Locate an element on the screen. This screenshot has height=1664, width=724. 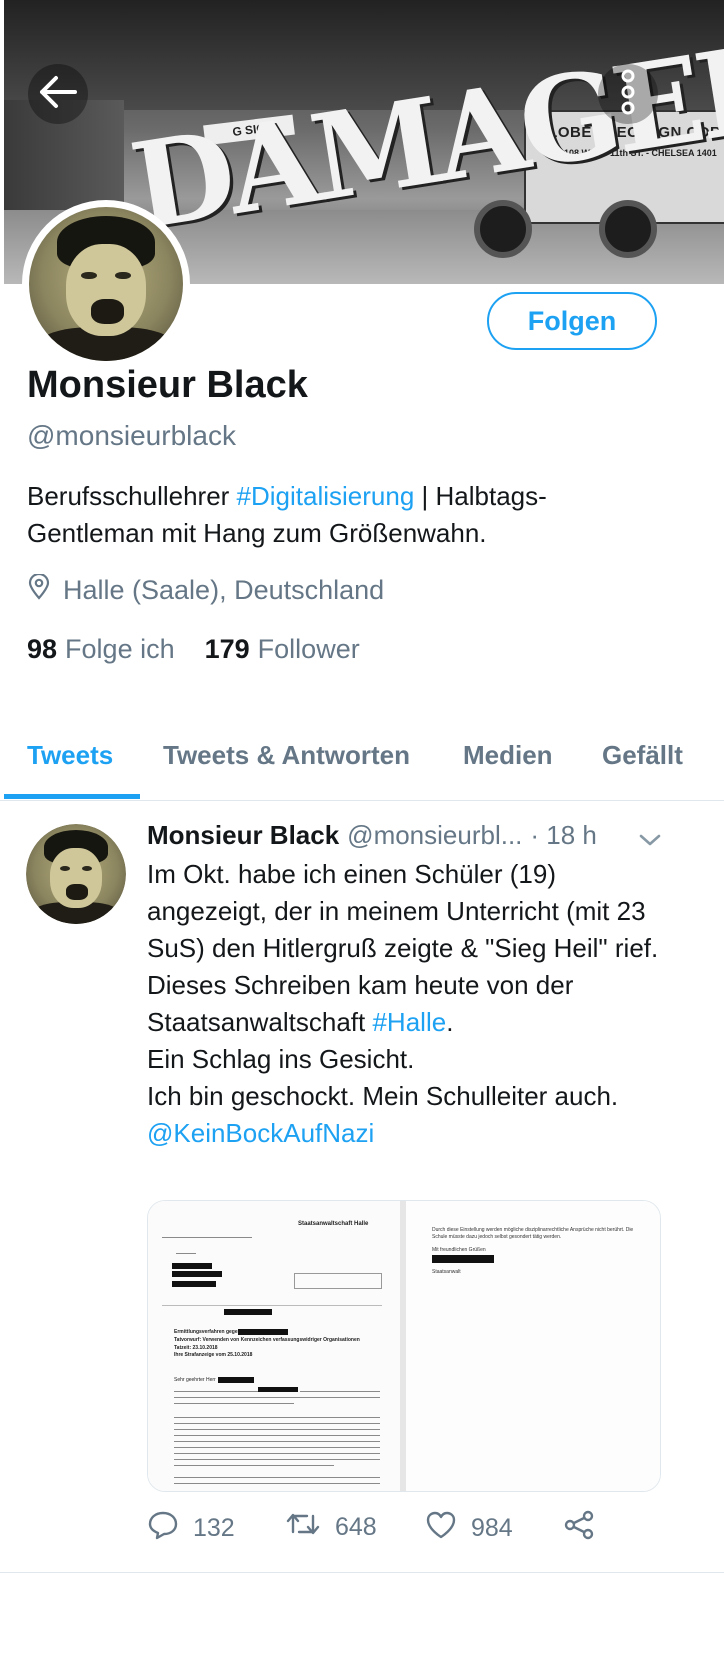
like-count: 984 is located at coordinates (492, 1528).